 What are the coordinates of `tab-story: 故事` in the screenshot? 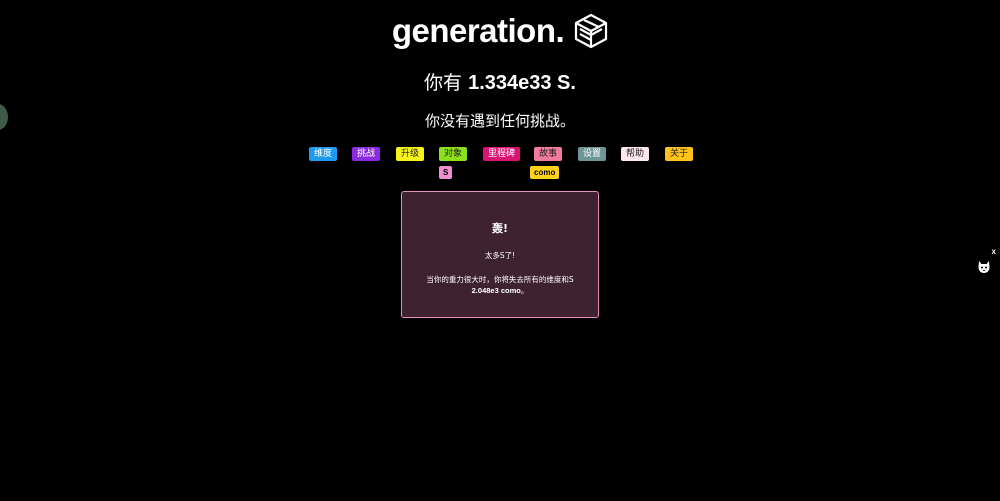 It's located at (548, 154).